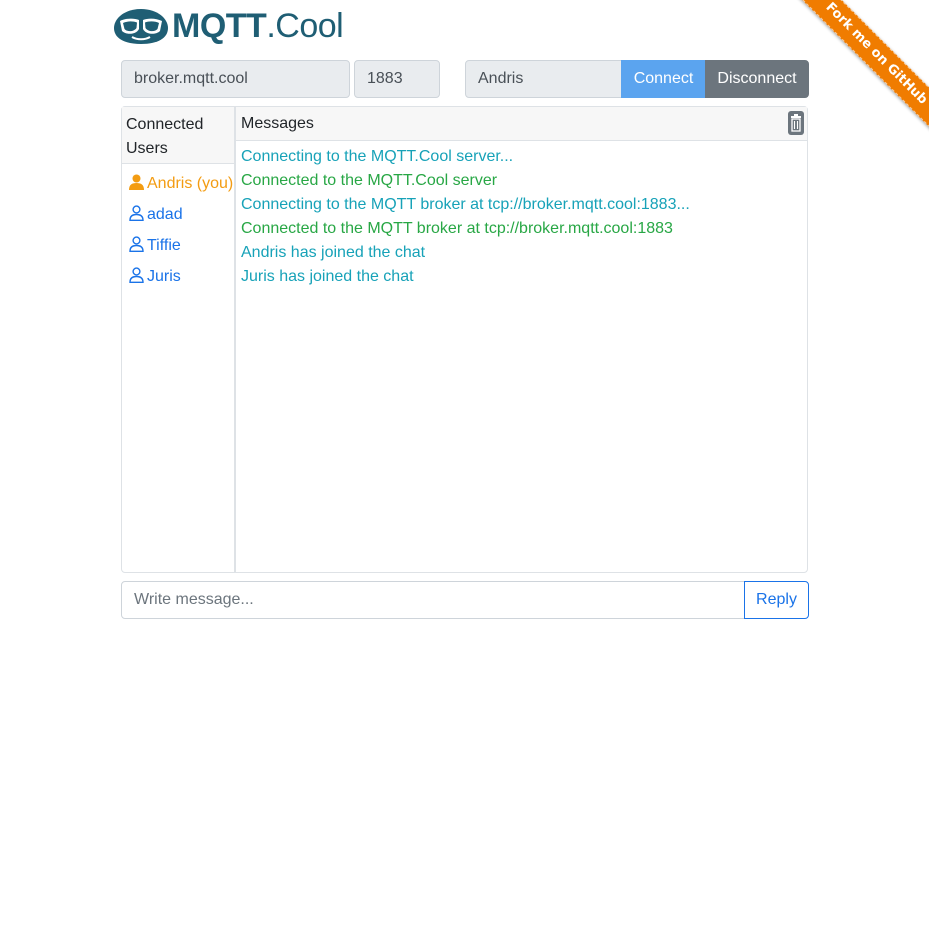 This screenshot has width=929, height=928. I want to click on connected-users-panel: Connected Users Andris (you) adad Tiffie, so click(178, 339).